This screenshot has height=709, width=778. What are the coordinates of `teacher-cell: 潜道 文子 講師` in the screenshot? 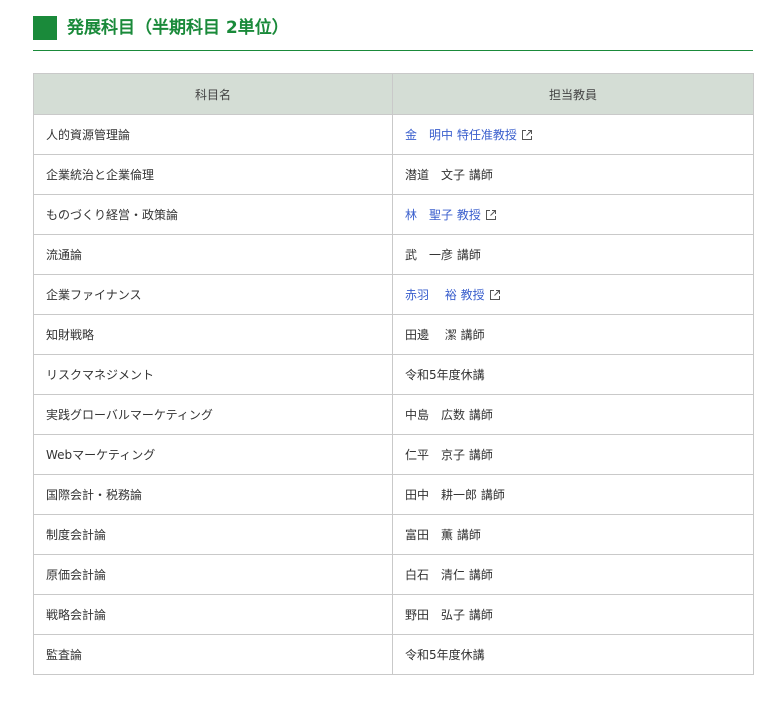 It's located at (573, 174).